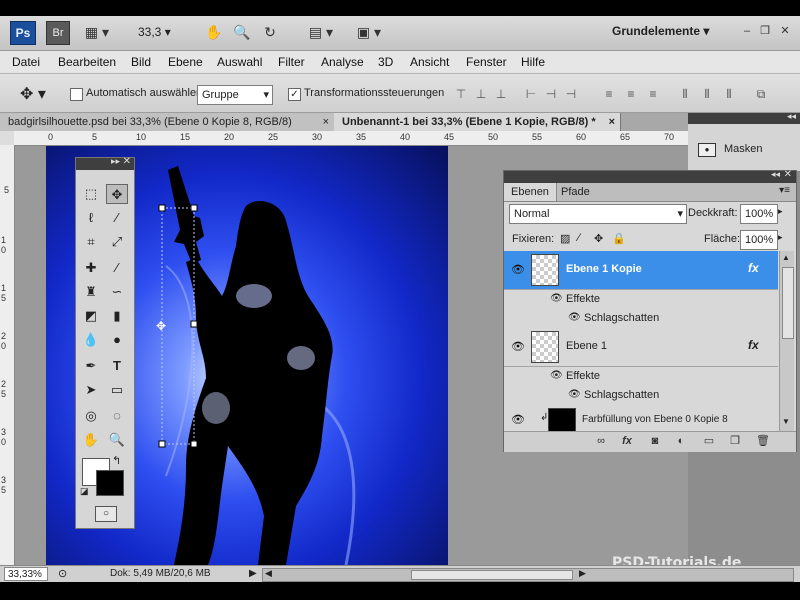 The height and width of the screenshot is (600, 800). What do you see at coordinates (743, 149) in the screenshot?
I see `masks-label: Masken` at bounding box center [743, 149].